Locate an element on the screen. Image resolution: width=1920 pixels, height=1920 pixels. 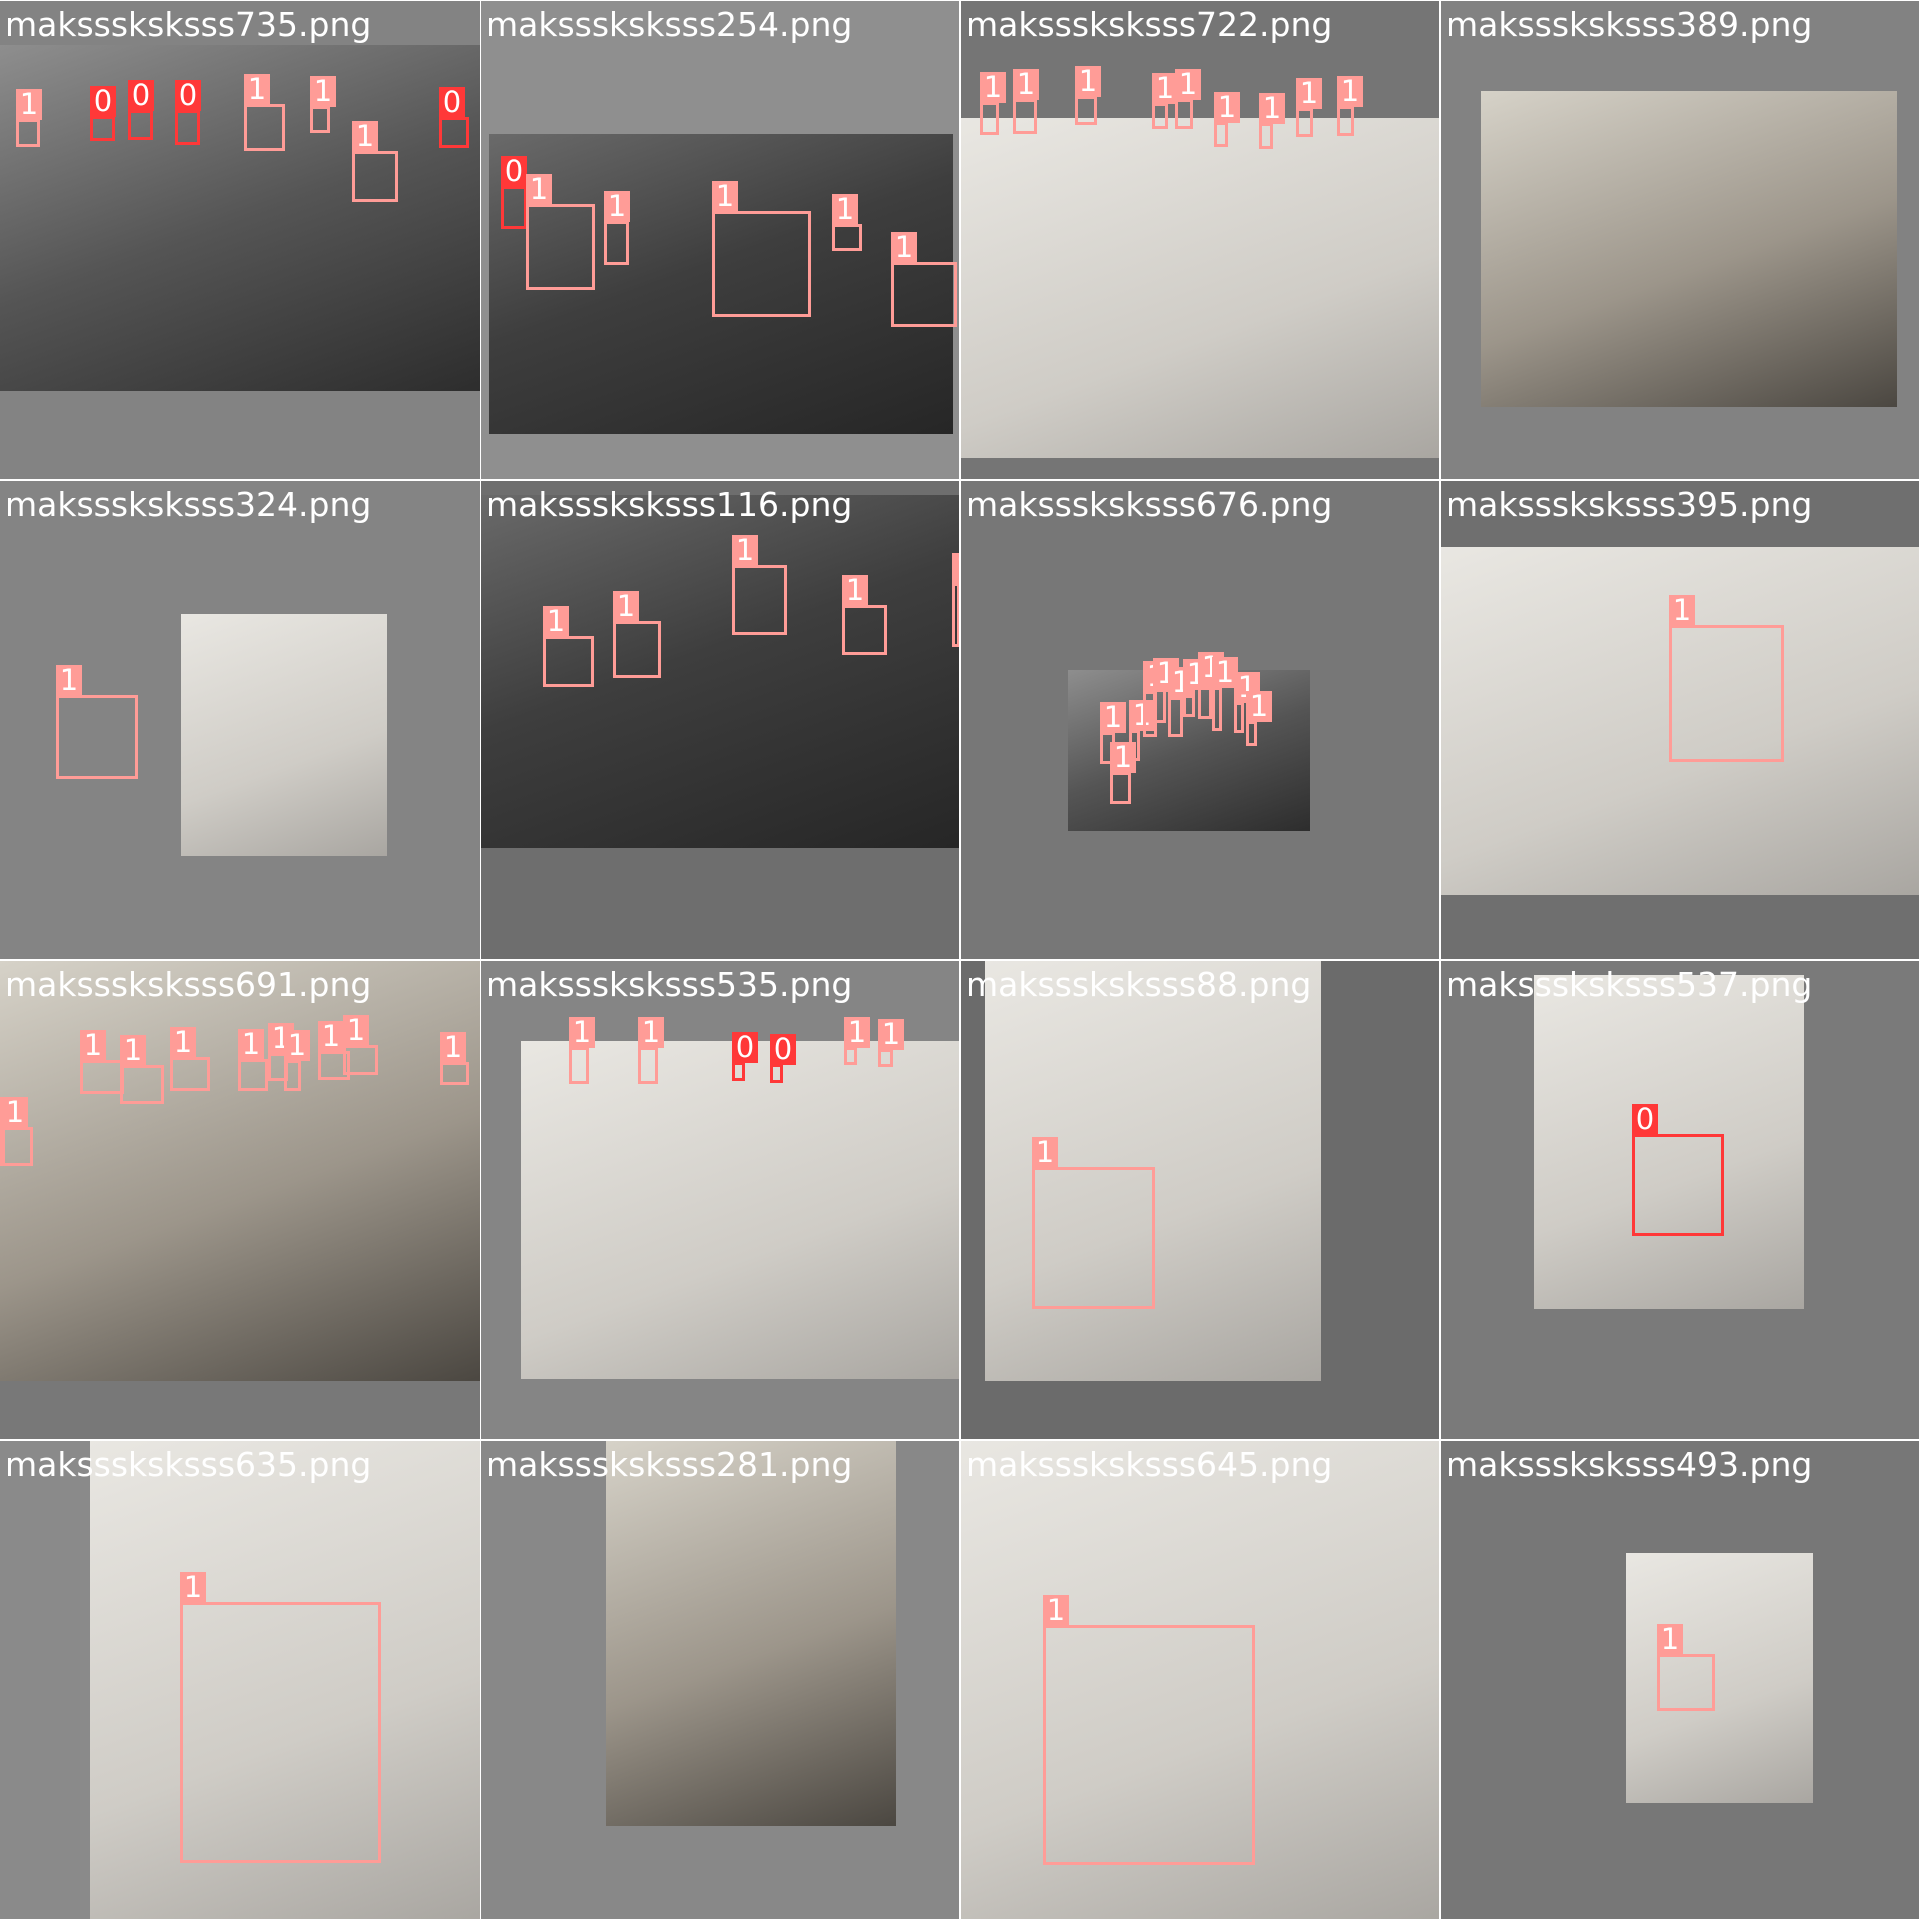
tile-filename: maksssksksss735.png is located at coordinates (188, 24).